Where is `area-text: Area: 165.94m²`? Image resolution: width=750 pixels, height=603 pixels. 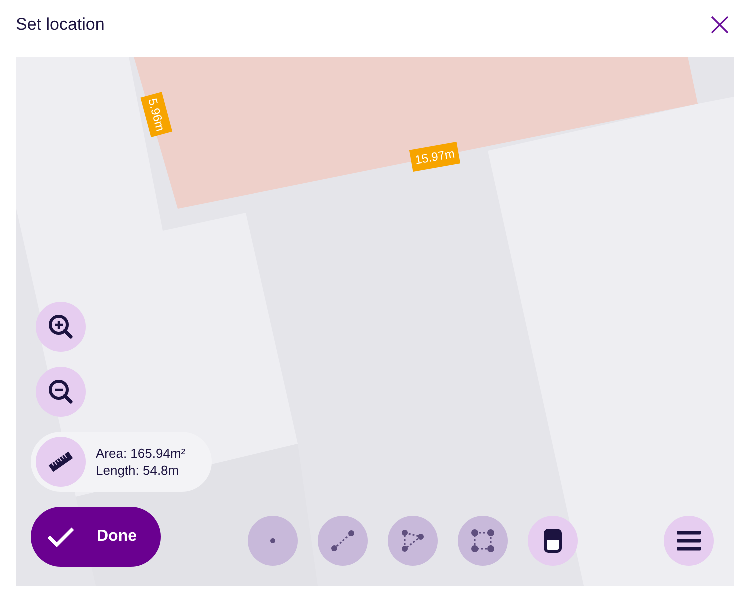 area-text: Area: 165.94m² is located at coordinates (141, 453).